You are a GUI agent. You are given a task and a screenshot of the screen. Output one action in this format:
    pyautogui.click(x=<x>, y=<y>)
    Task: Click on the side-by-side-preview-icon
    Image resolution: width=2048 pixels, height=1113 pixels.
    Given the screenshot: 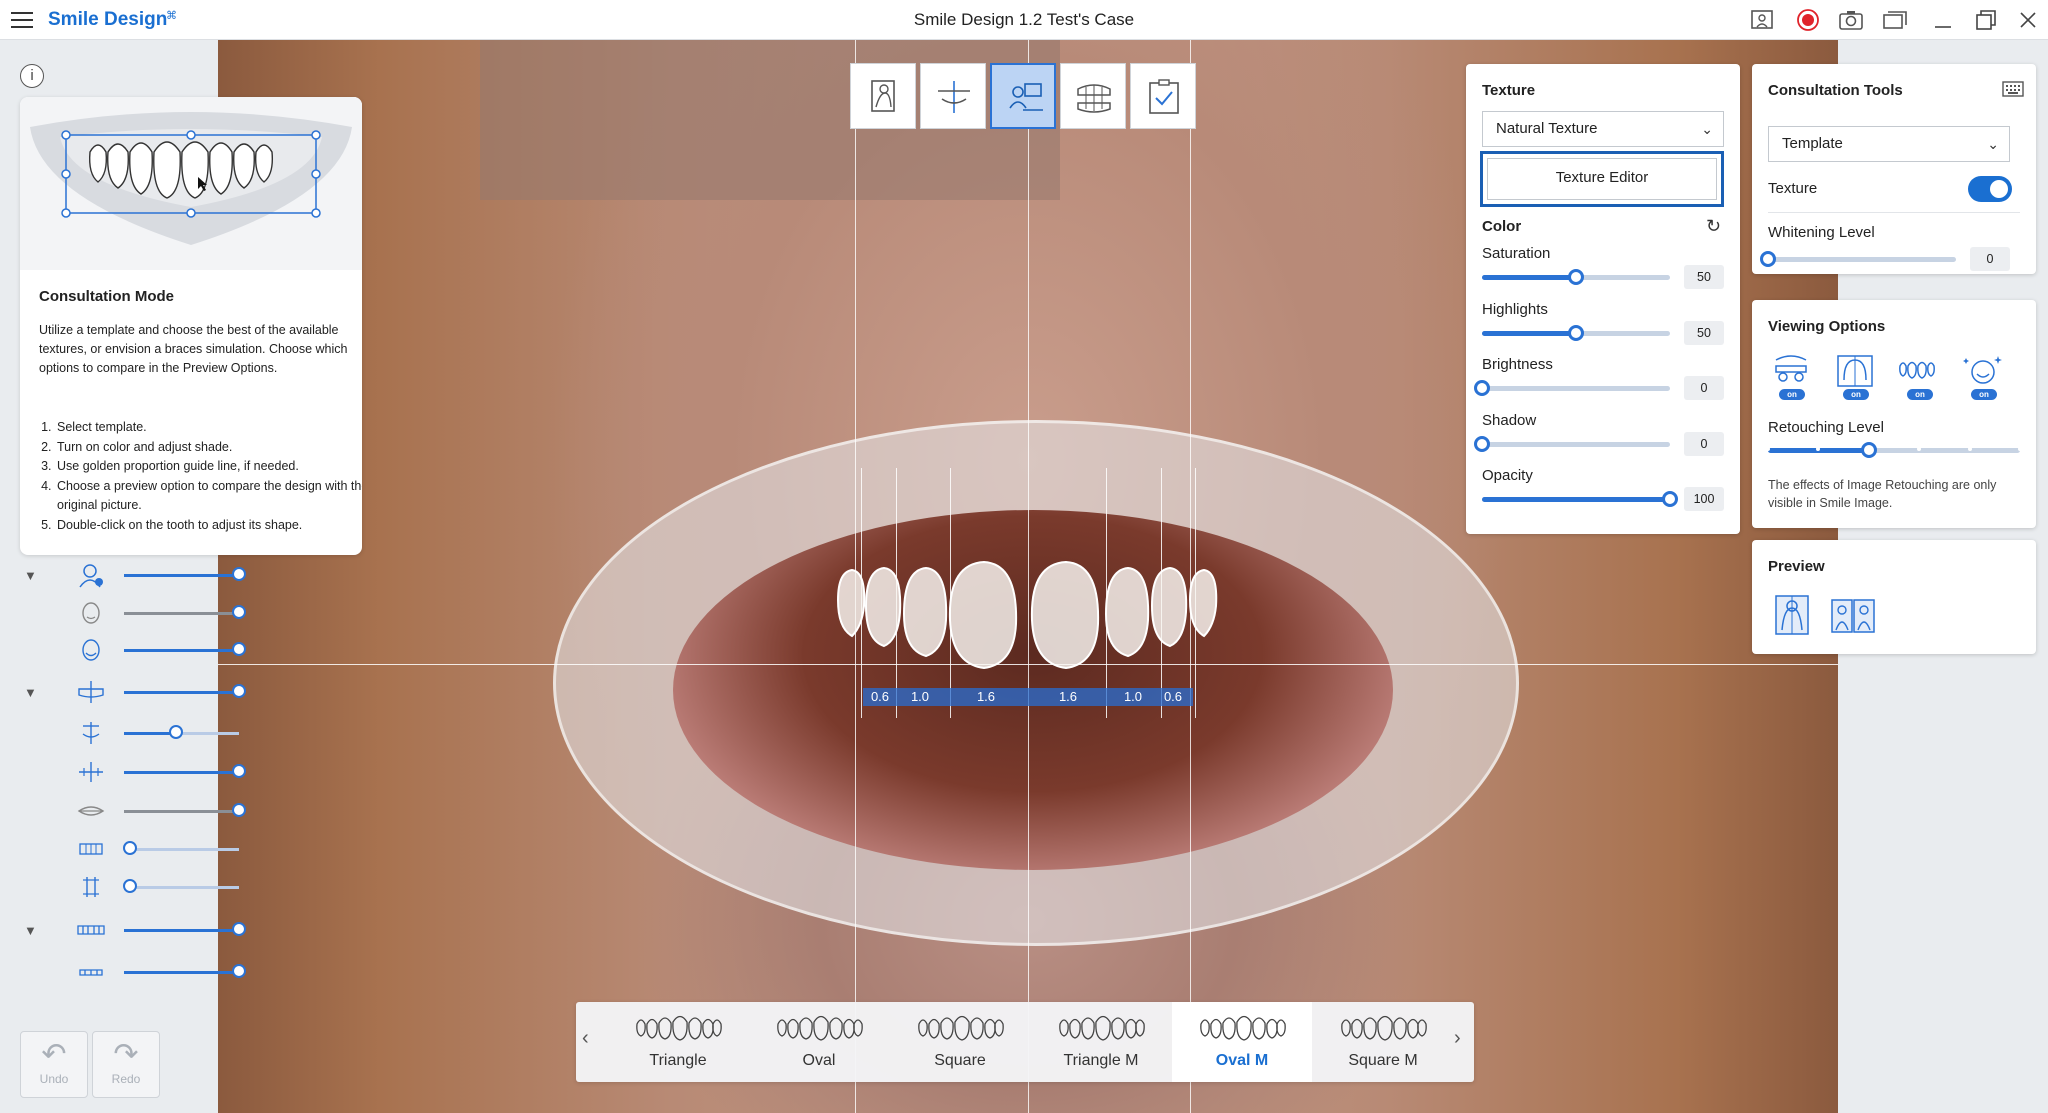 What is the action you would take?
    pyautogui.click(x=1853, y=616)
    